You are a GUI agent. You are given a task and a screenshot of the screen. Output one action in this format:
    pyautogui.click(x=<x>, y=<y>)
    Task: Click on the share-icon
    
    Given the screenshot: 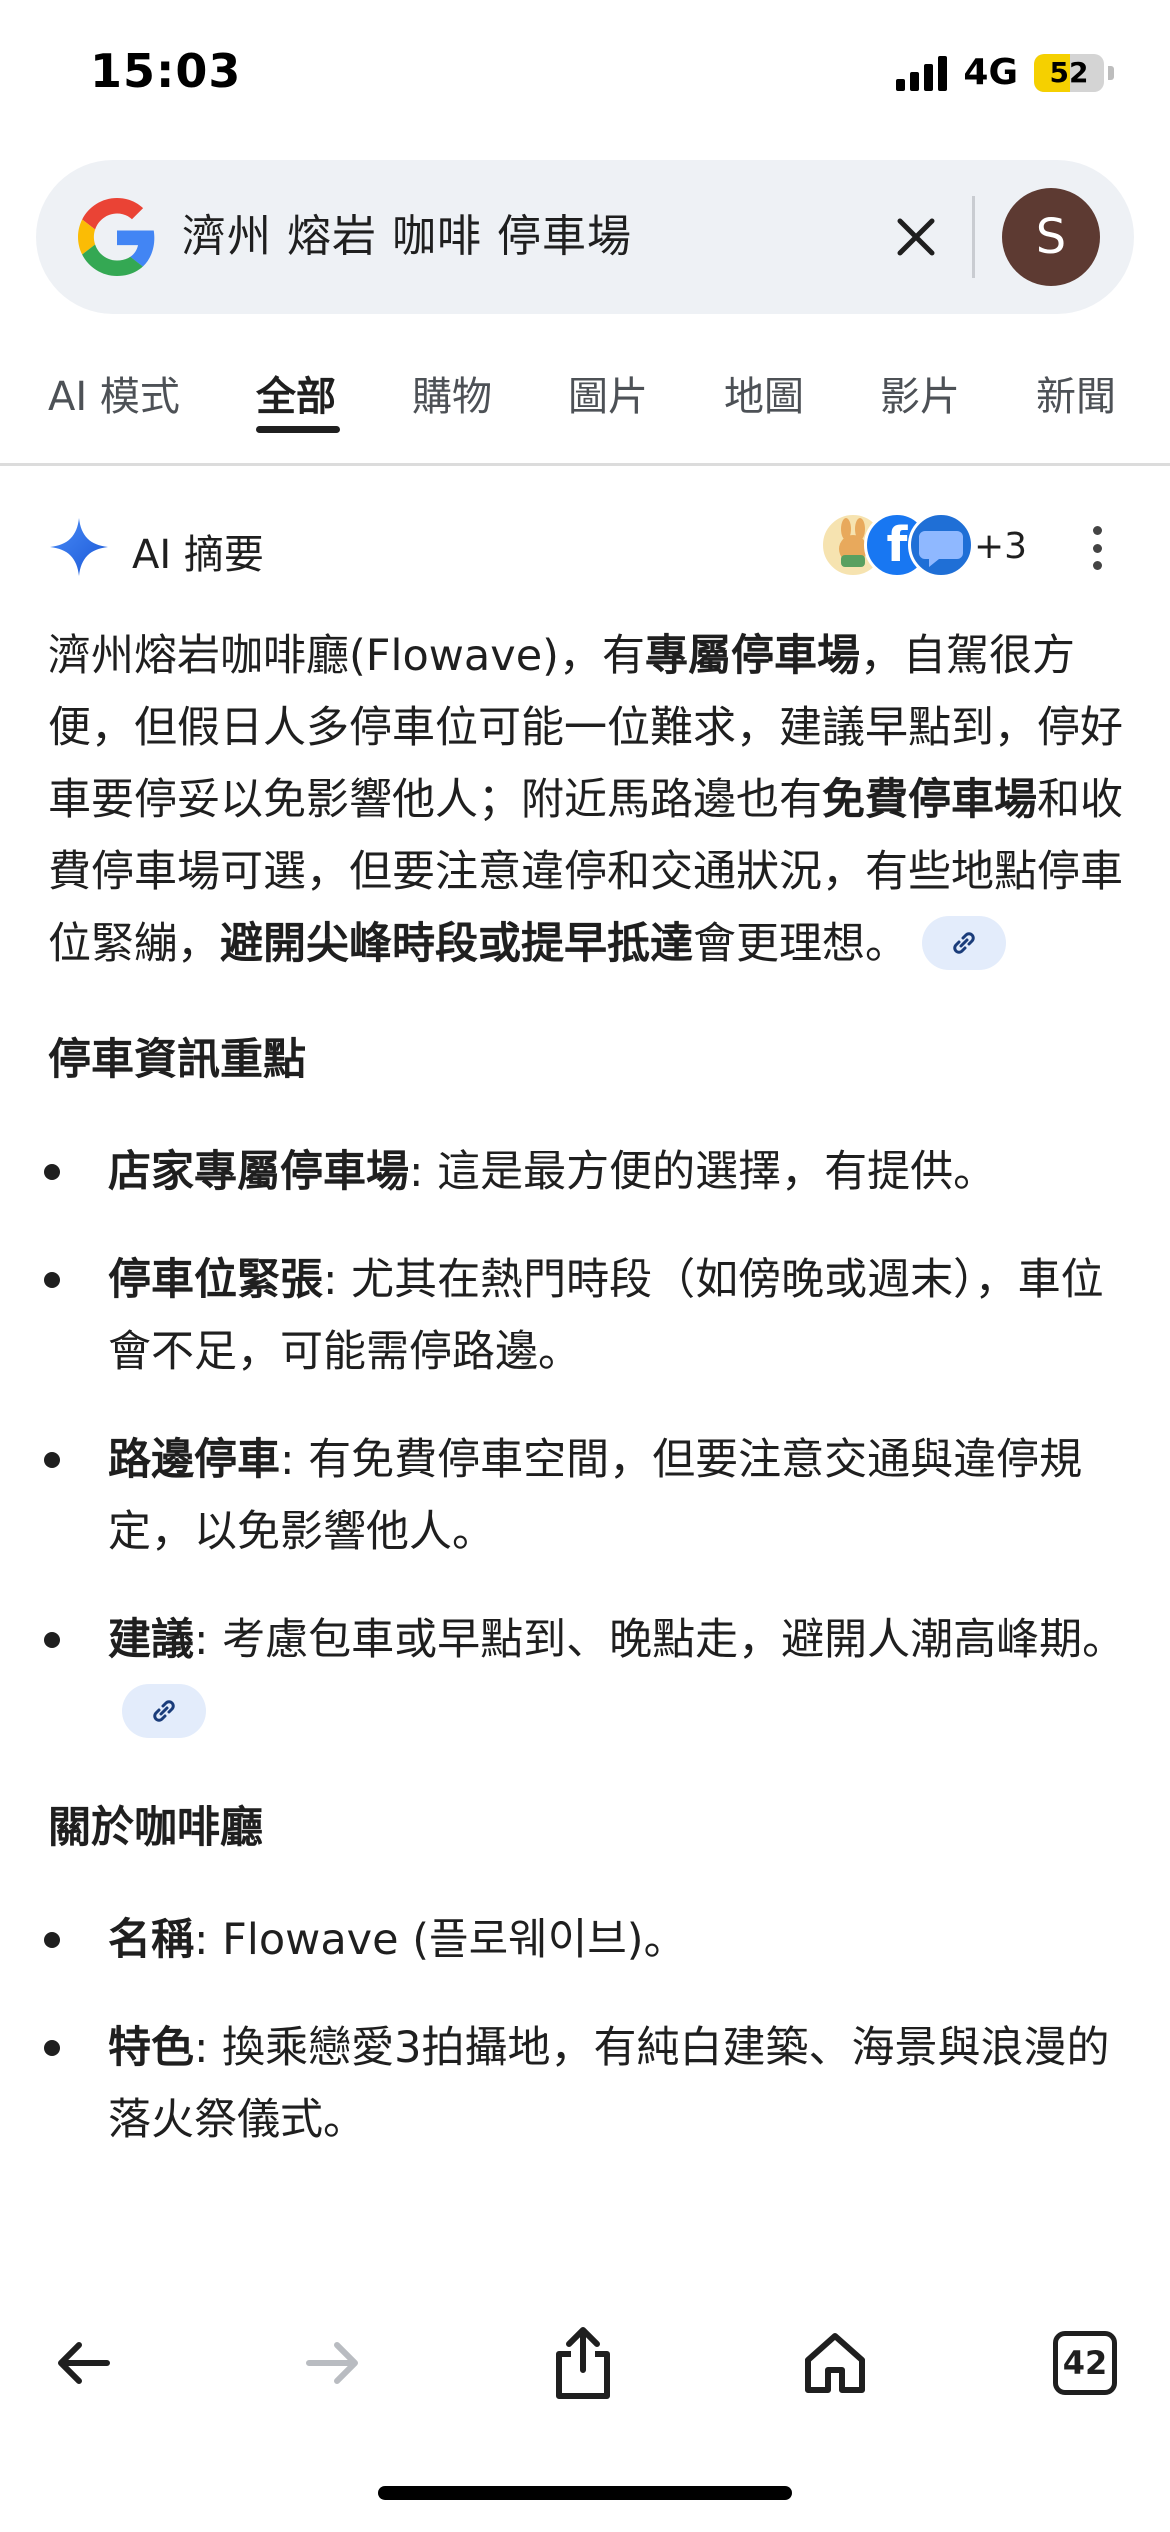 What is the action you would take?
    pyautogui.click(x=583, y=2363)
    